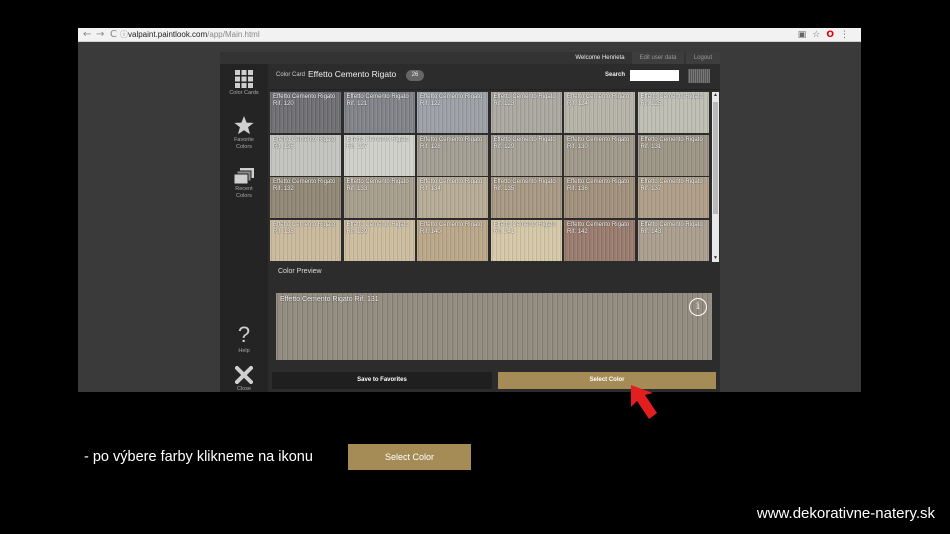 The height and width of the screenshot is (534, 950). I want to click on sidebar-item-label: Help, so click(244, 351).